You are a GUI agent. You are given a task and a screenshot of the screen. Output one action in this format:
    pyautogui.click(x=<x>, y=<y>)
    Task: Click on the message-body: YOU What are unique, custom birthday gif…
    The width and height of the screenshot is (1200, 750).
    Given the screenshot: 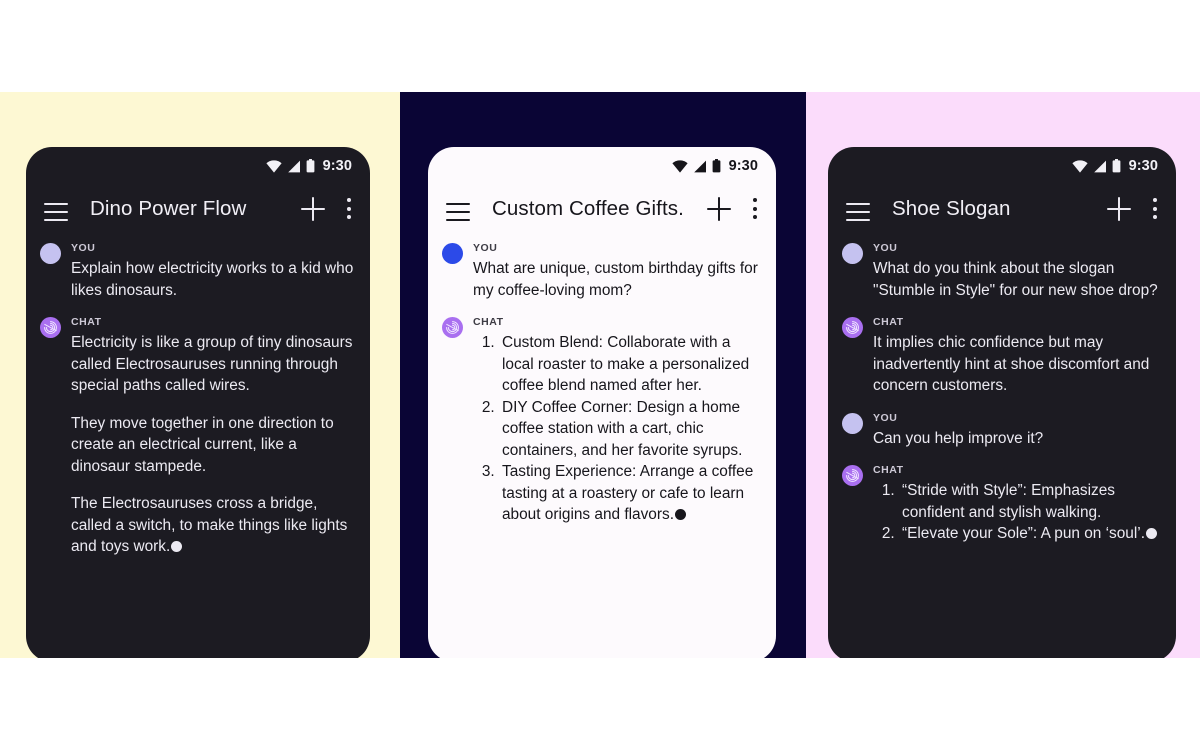 What is the action you would take?
    pyautogui.click(x=617, y=271)
    